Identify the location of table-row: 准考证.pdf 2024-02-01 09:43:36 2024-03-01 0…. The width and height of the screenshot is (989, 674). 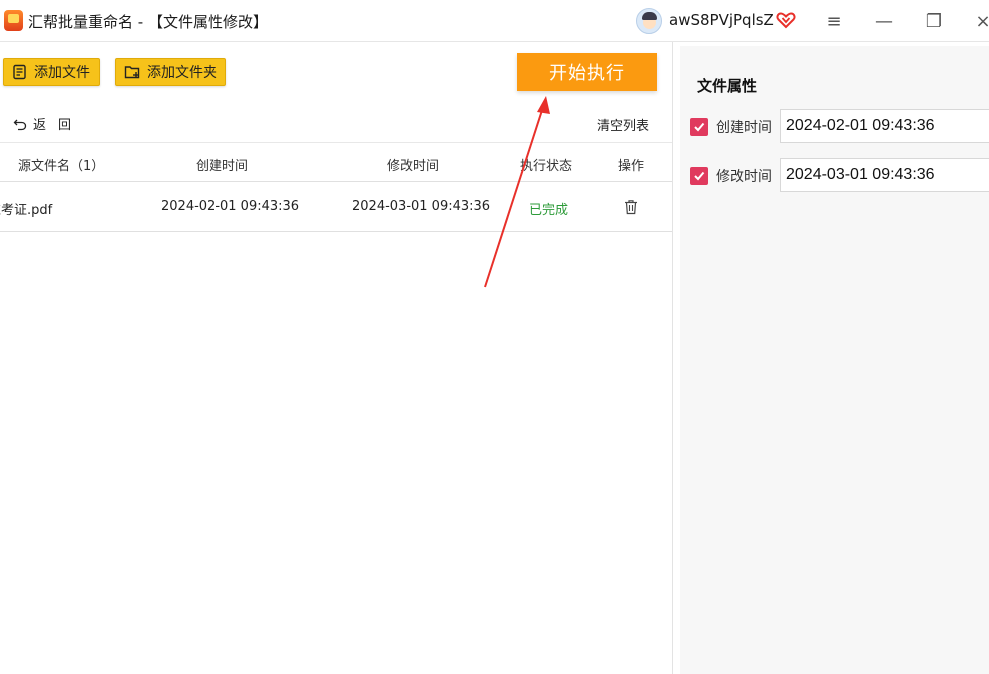
(336, 207).